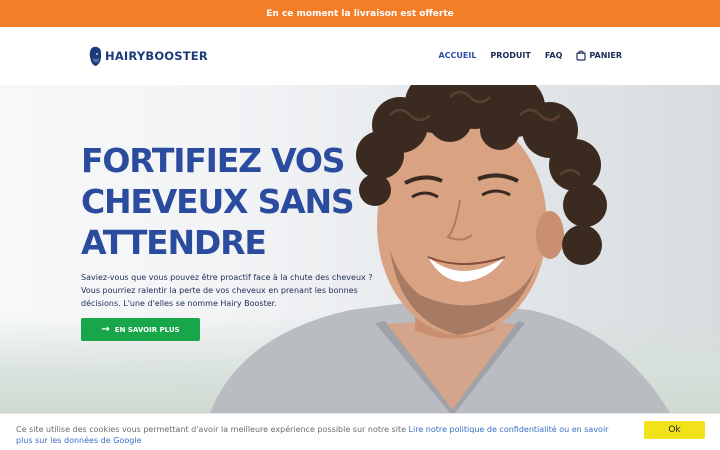 The image size is (720, 450). What do you see at coordinates (554, 55) in the screenshot?
I see `nav-item-faq: FAQ` at bounding box center [554, 55].